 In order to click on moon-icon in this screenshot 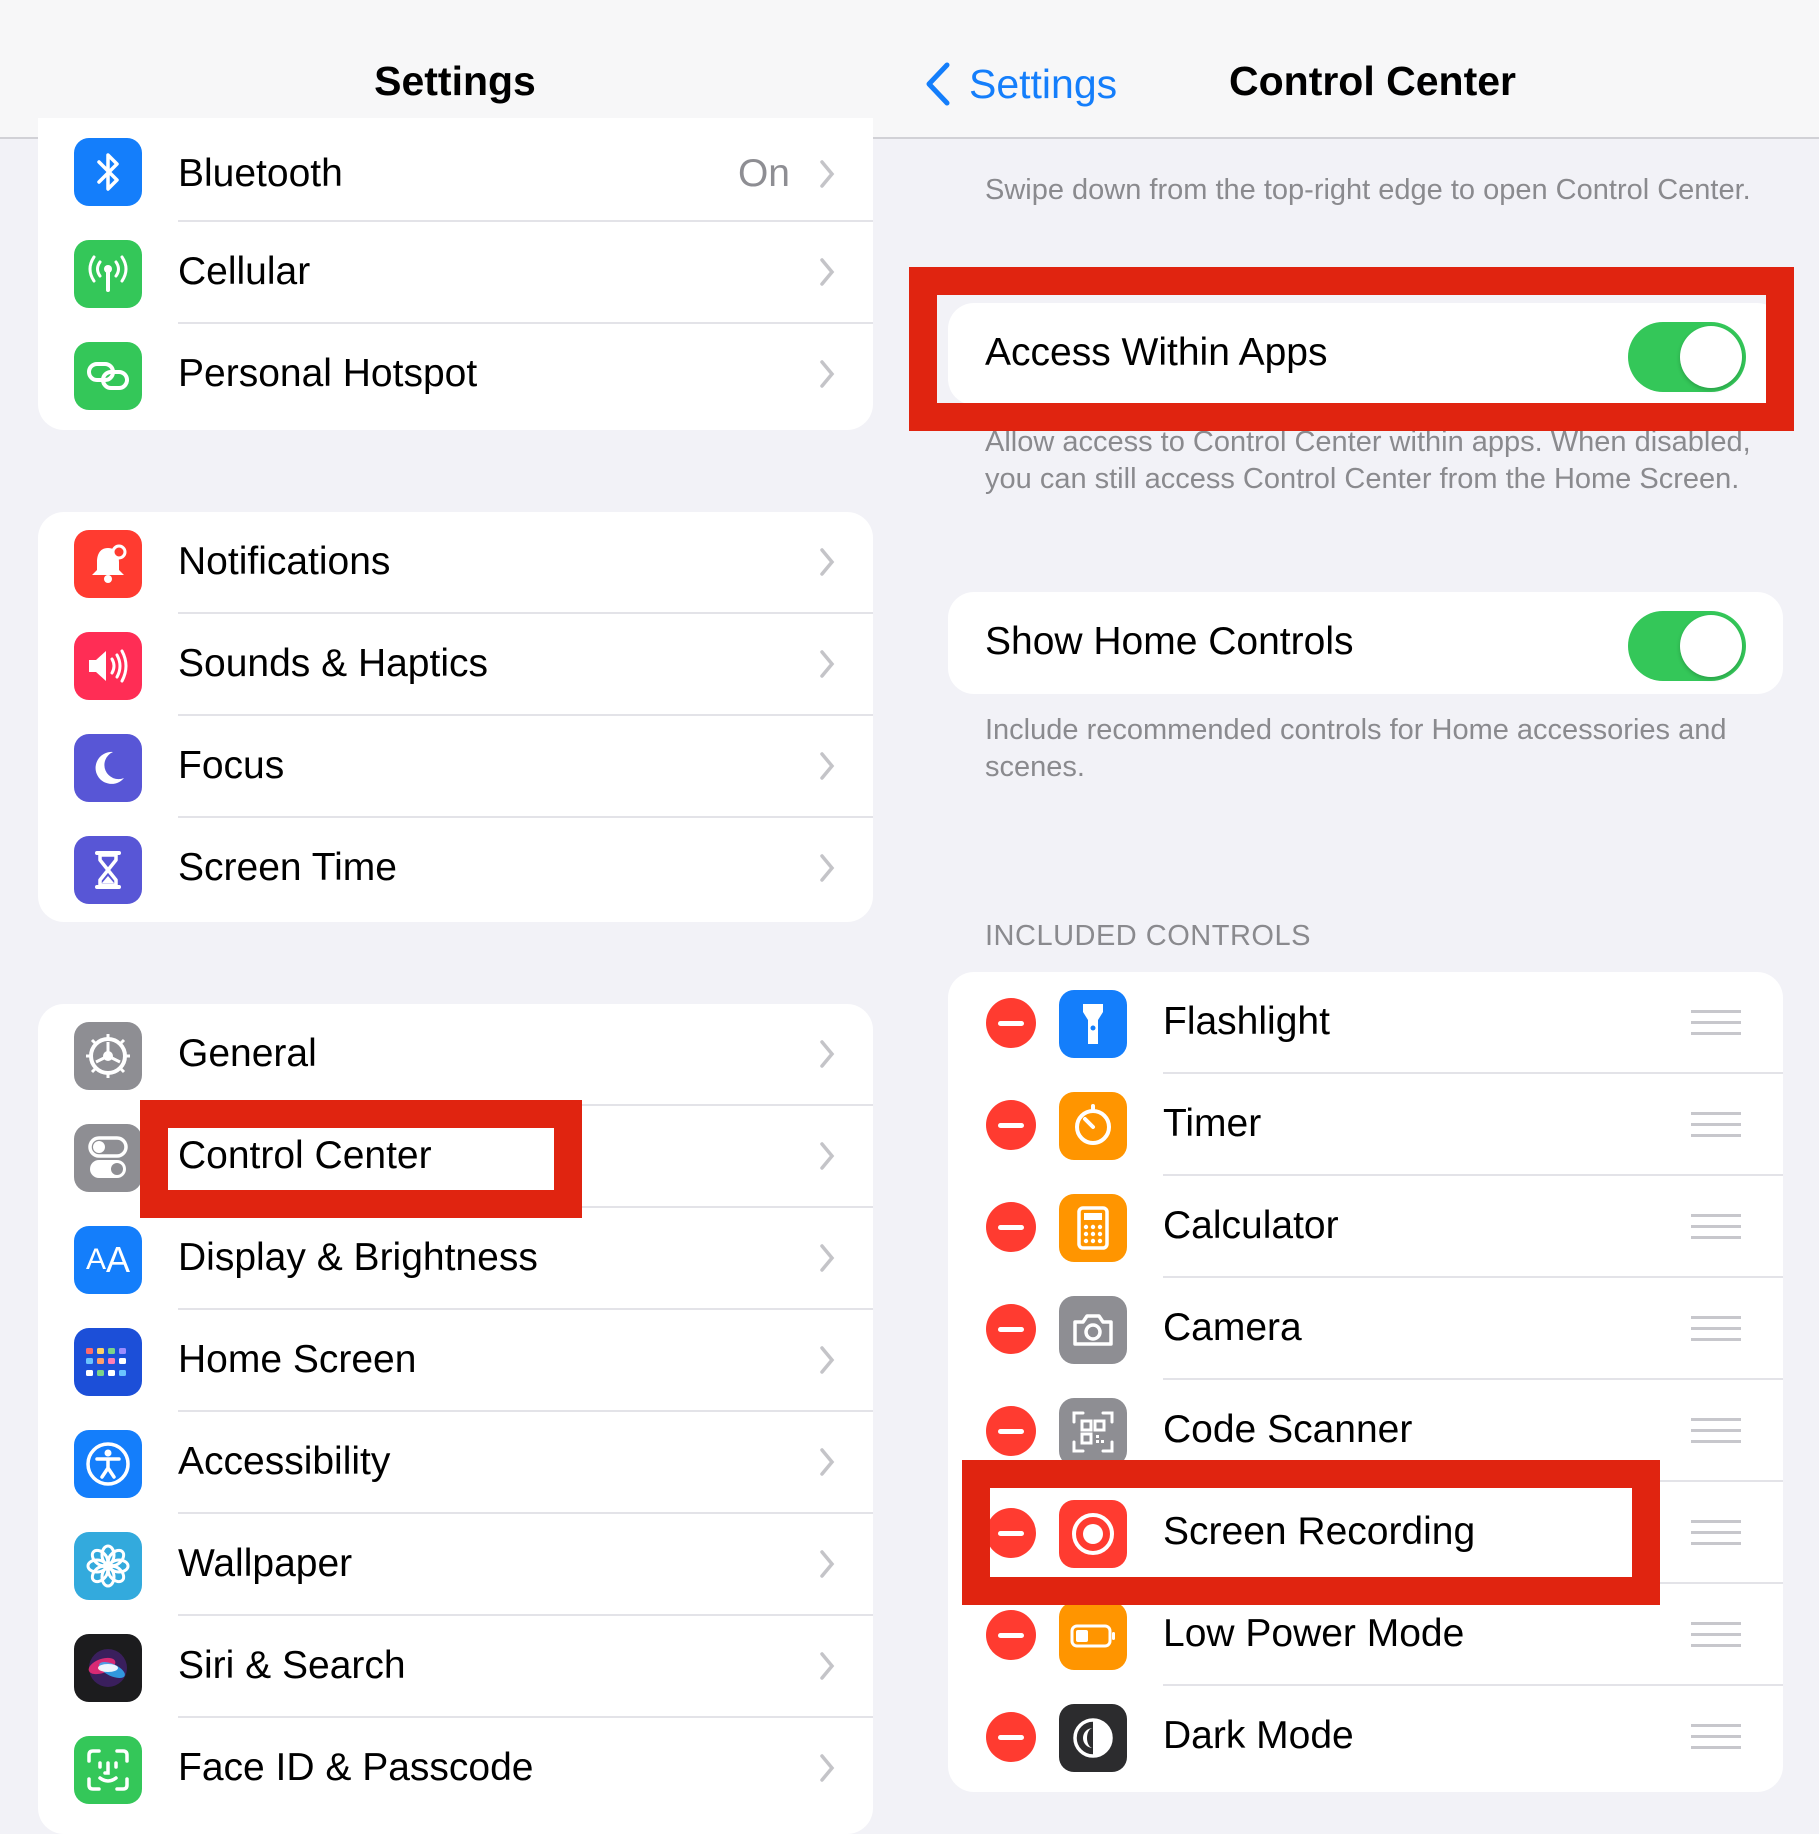, I will do `click(108, 768)`.